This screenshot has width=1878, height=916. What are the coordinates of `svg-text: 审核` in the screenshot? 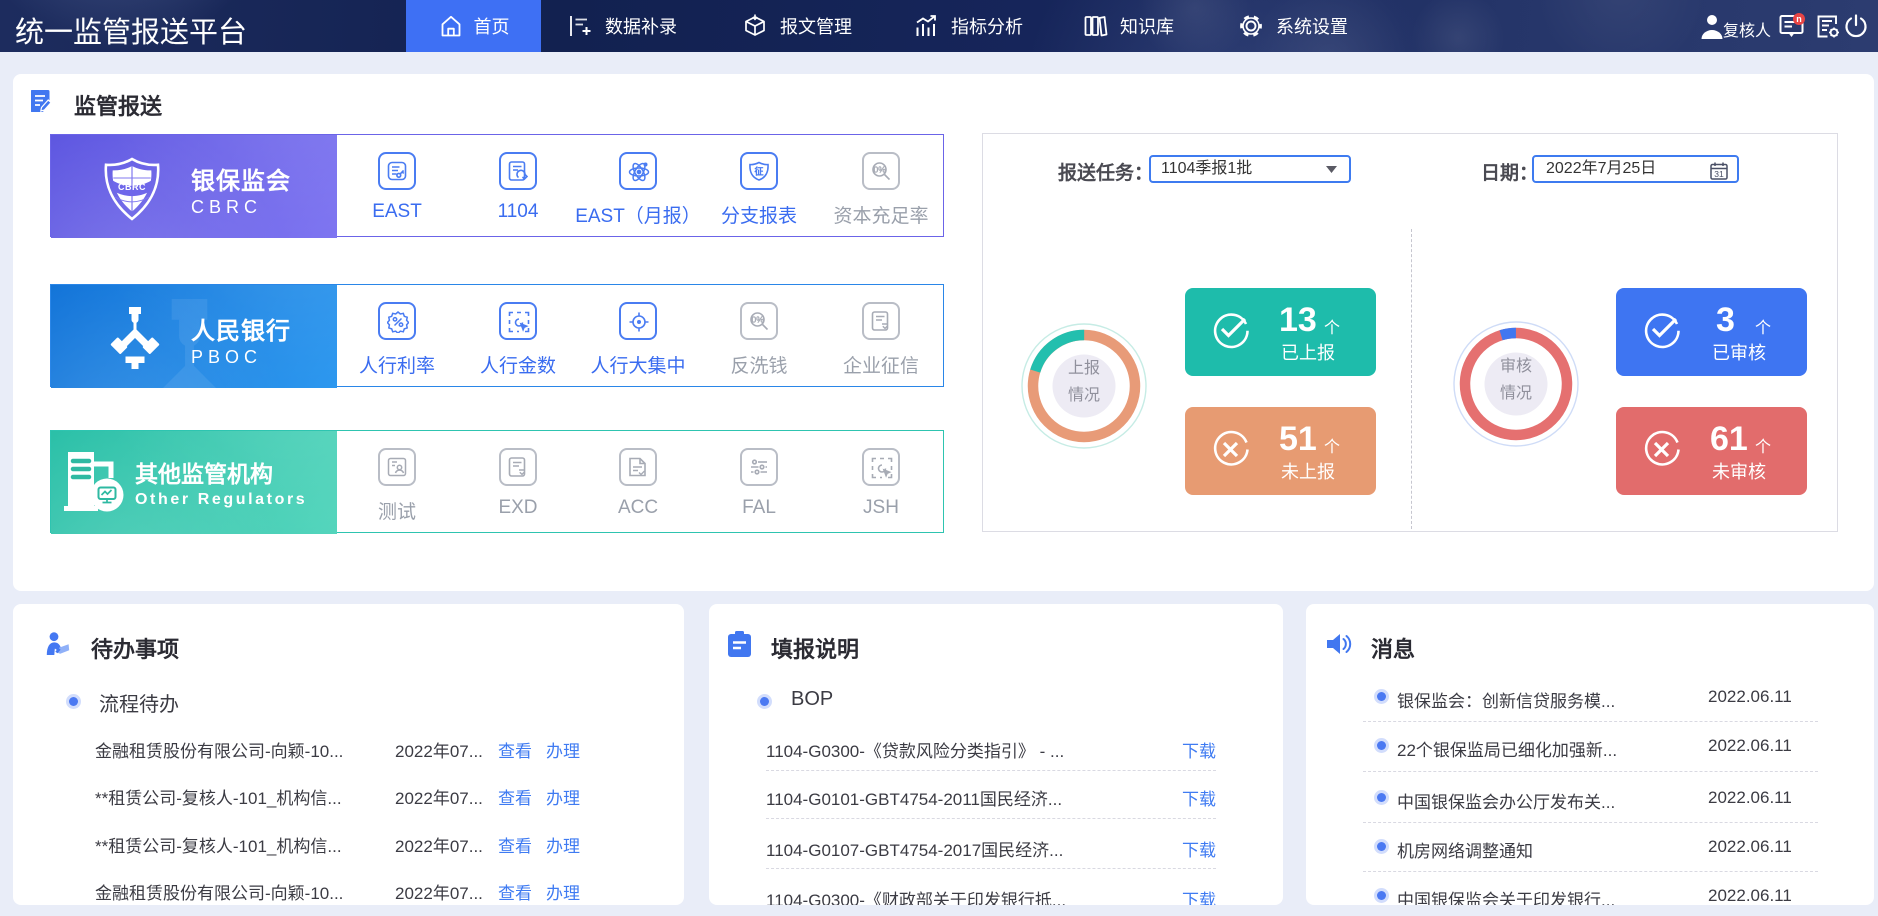 It's located at (1516, 366).